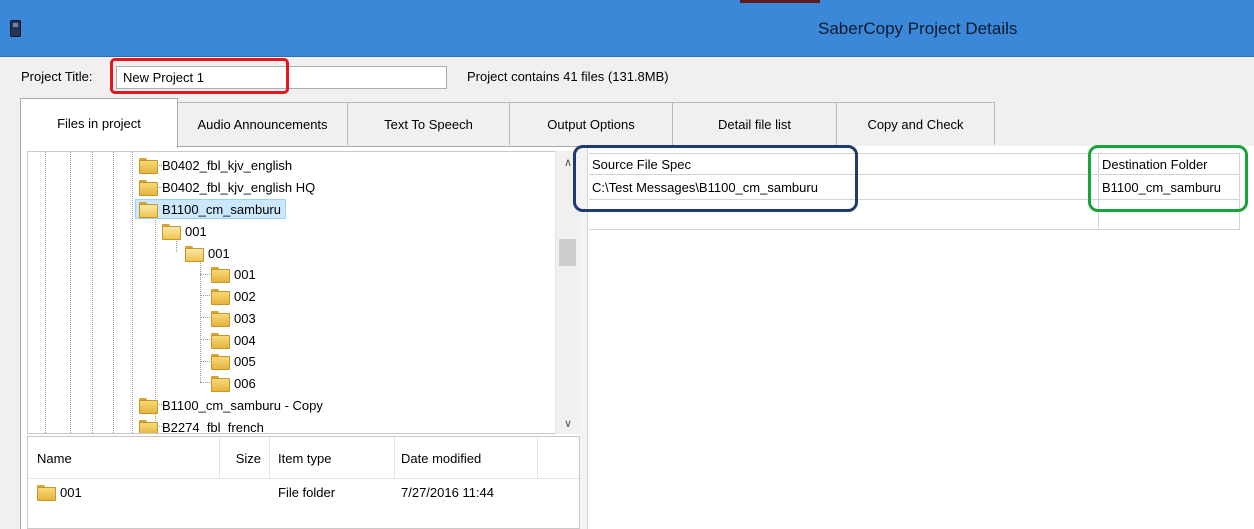 This screenshot has width=1254, height=529. Describe the element at coordinates (627, 28) in the screenshot. I see `title-bar: SaberCopy Project Details` at that location.